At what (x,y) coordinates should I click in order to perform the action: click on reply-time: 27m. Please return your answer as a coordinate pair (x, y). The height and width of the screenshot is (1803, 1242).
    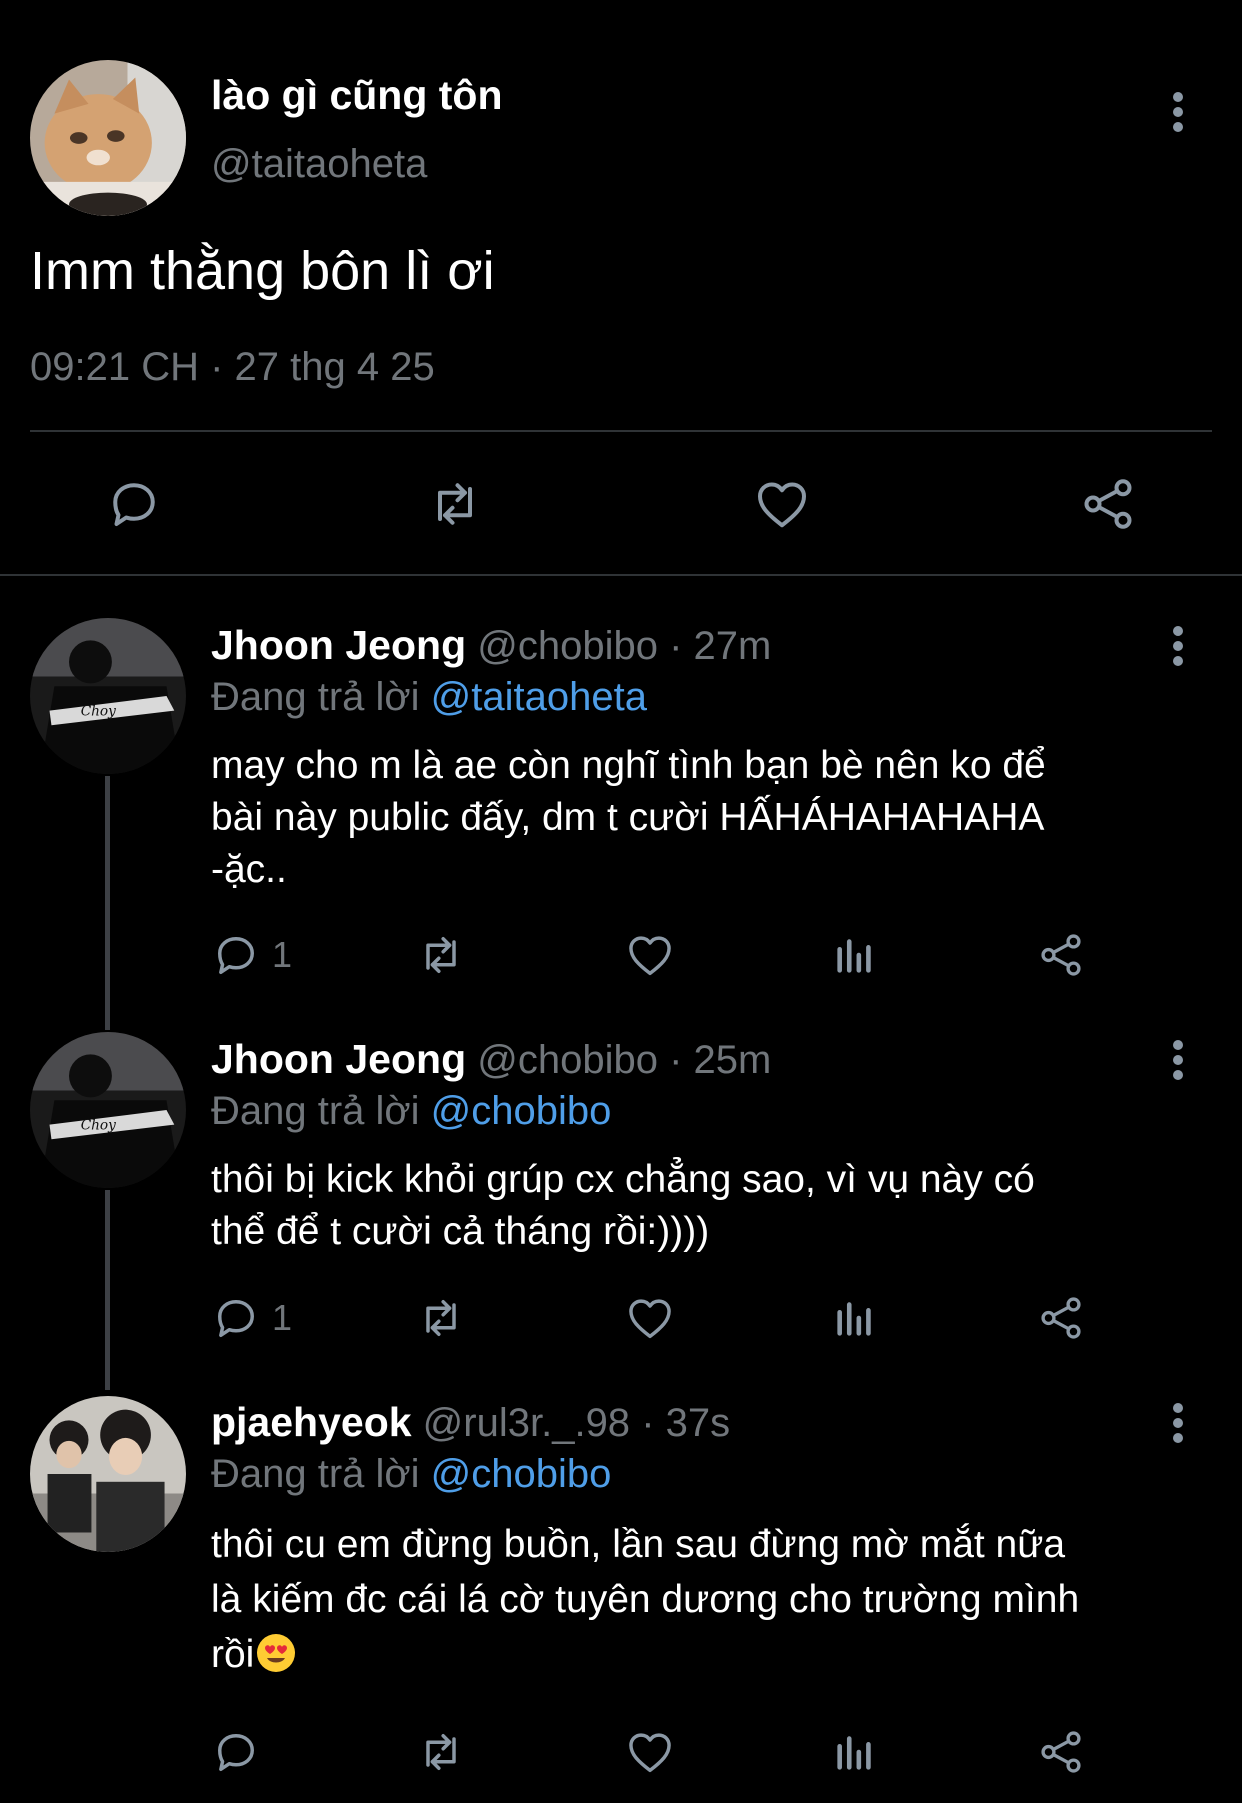
    Looking at the image, I should click on (733, 646).